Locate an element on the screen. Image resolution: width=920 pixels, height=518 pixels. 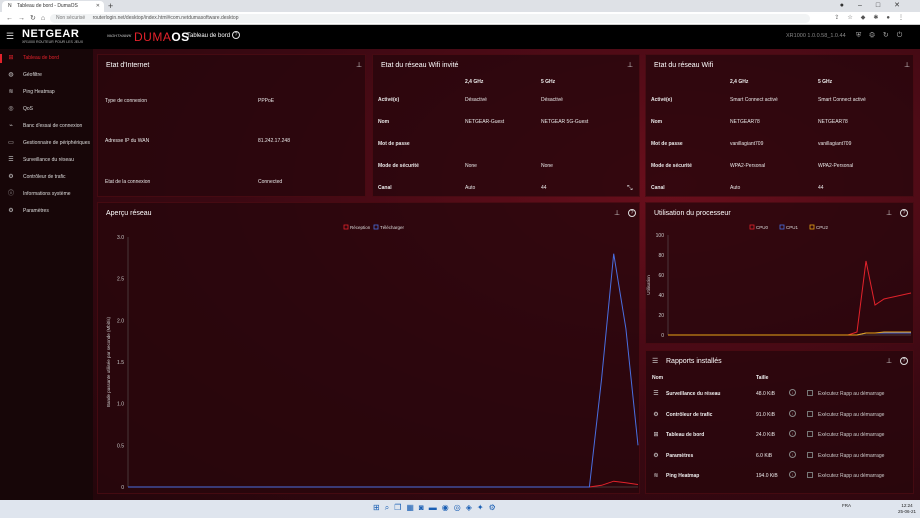
widgets-icon: ▦ is located at coordinates (412, 507).